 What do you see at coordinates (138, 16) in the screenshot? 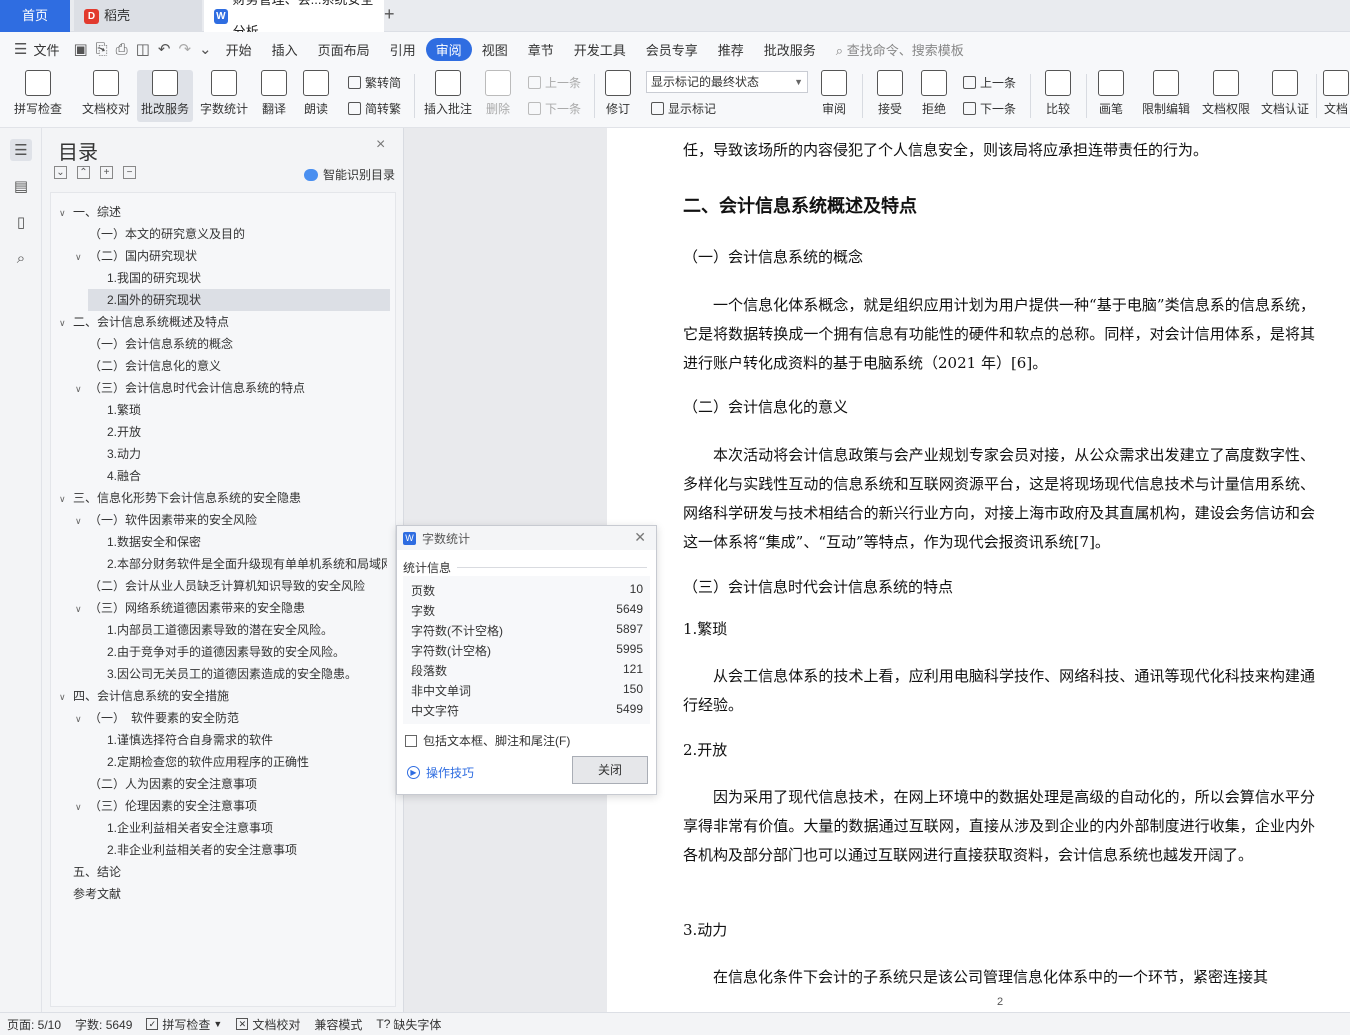
I see `tab-docer: D 稻壳` at bounding box center [138, 16].